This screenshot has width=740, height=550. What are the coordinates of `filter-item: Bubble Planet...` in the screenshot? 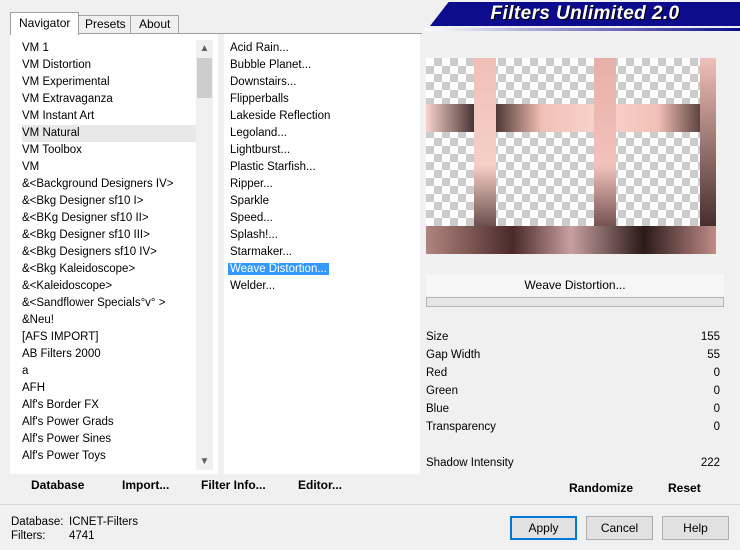 It's located at (320, 65).